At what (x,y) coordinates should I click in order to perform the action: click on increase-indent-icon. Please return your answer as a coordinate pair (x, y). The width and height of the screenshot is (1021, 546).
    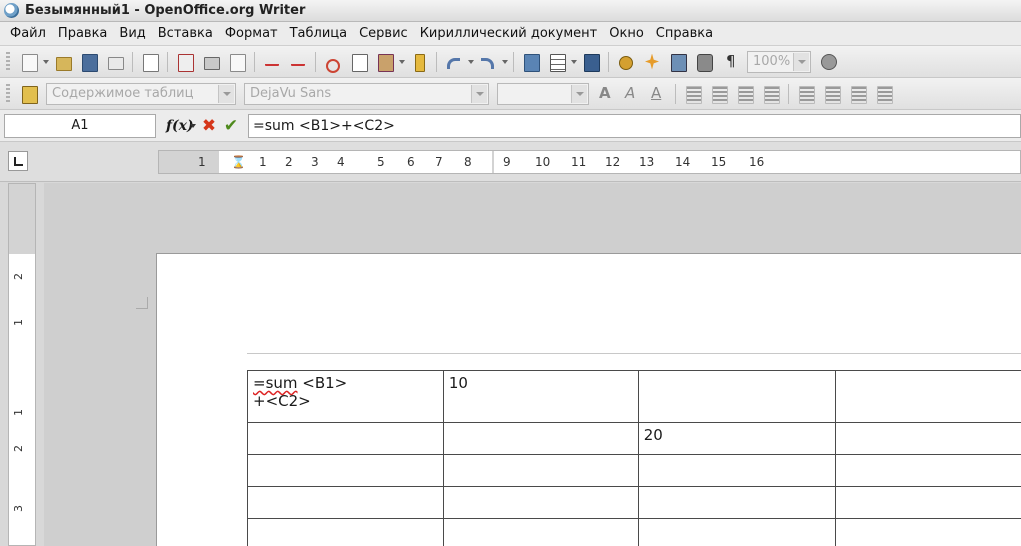
    Looking at the image, I should click on (884, 94).